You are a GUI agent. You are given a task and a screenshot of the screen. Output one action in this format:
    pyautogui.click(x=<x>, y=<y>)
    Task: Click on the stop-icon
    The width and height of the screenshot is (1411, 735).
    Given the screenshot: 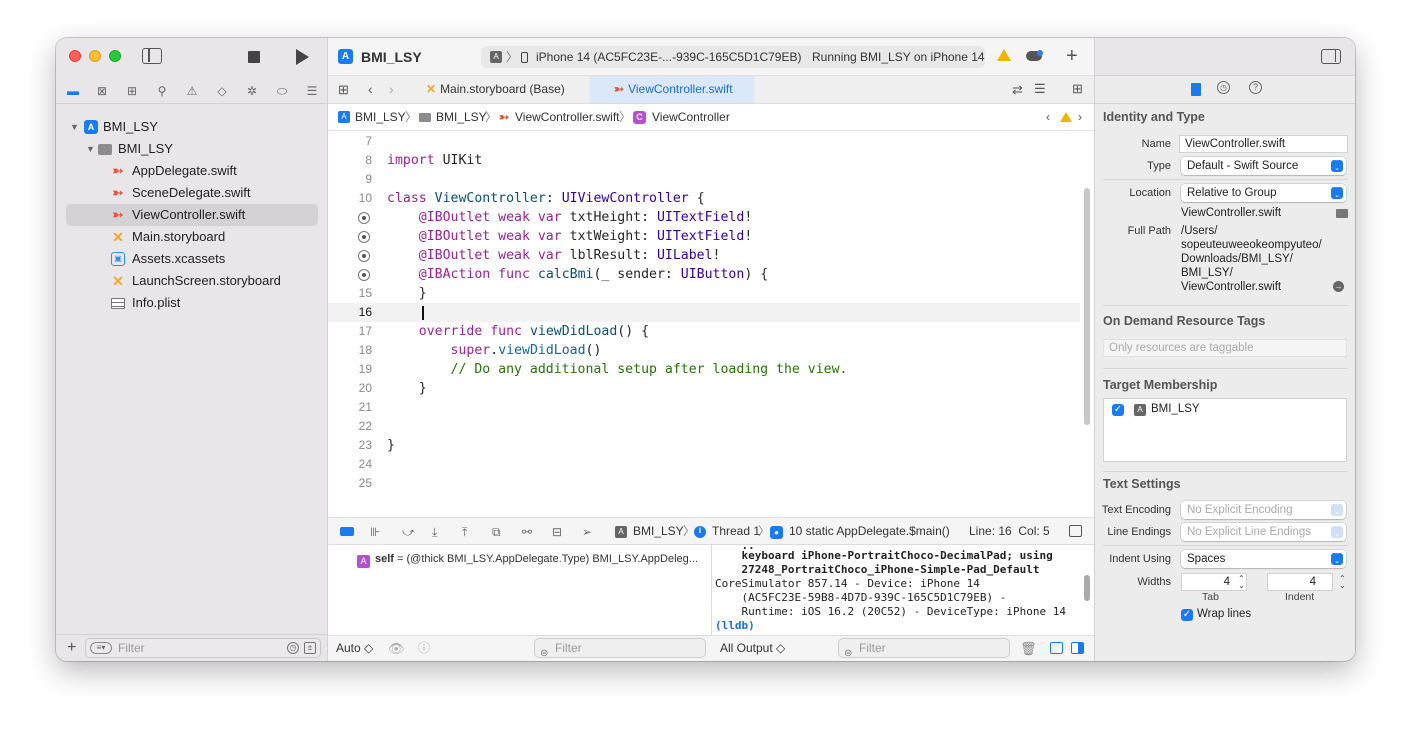 What is the action you would take?
    pyautogui.click(x=254, y=57)
    